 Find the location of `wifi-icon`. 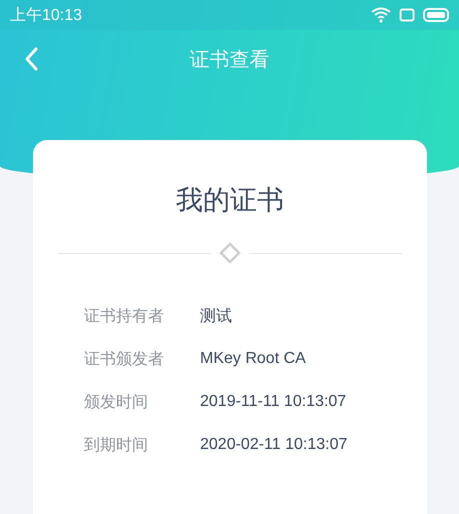

wifi-icon is located at coordinates (381, 15).